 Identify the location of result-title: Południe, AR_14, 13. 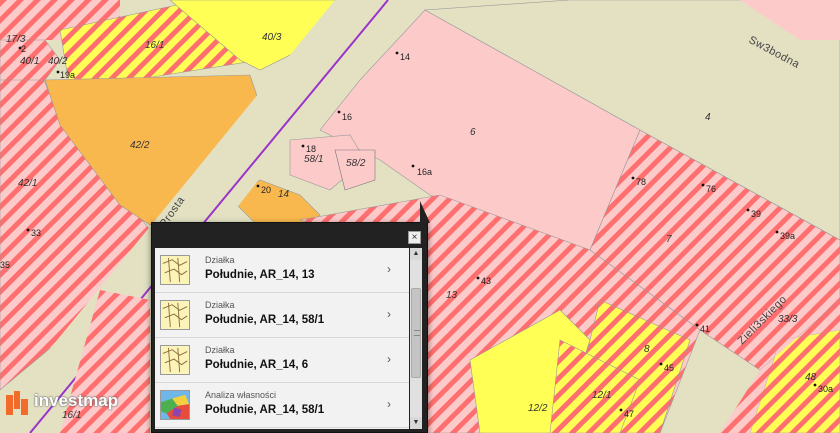
(260, 275).